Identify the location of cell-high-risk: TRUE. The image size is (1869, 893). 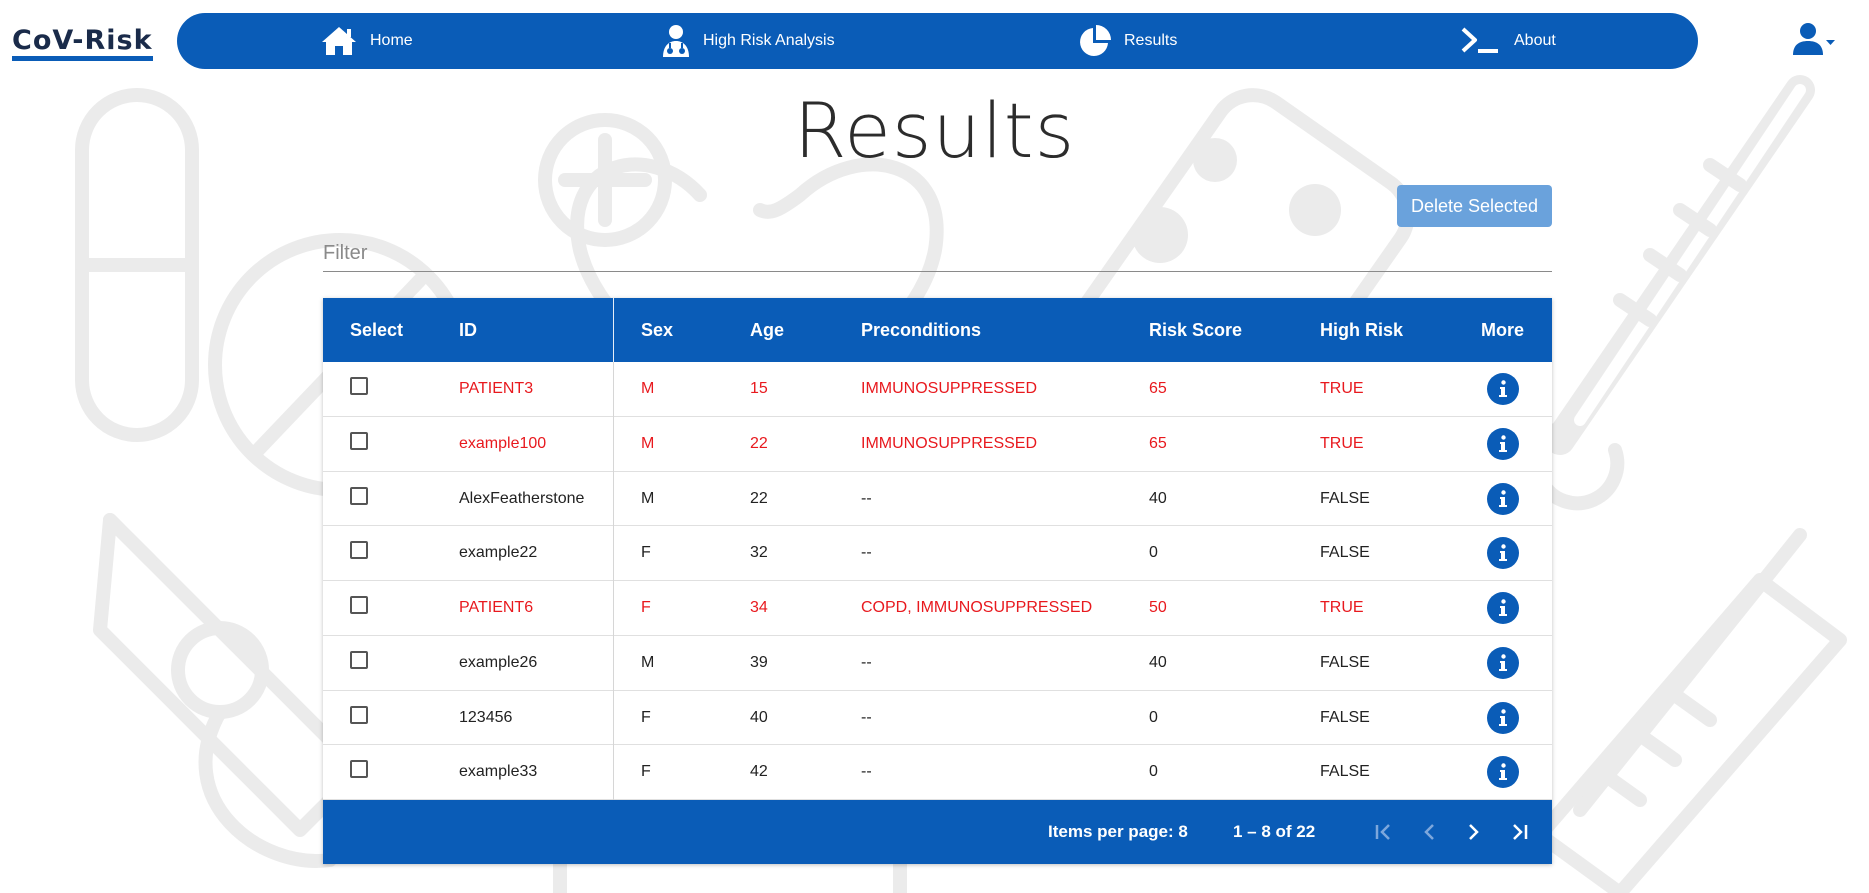
(1342, 607).